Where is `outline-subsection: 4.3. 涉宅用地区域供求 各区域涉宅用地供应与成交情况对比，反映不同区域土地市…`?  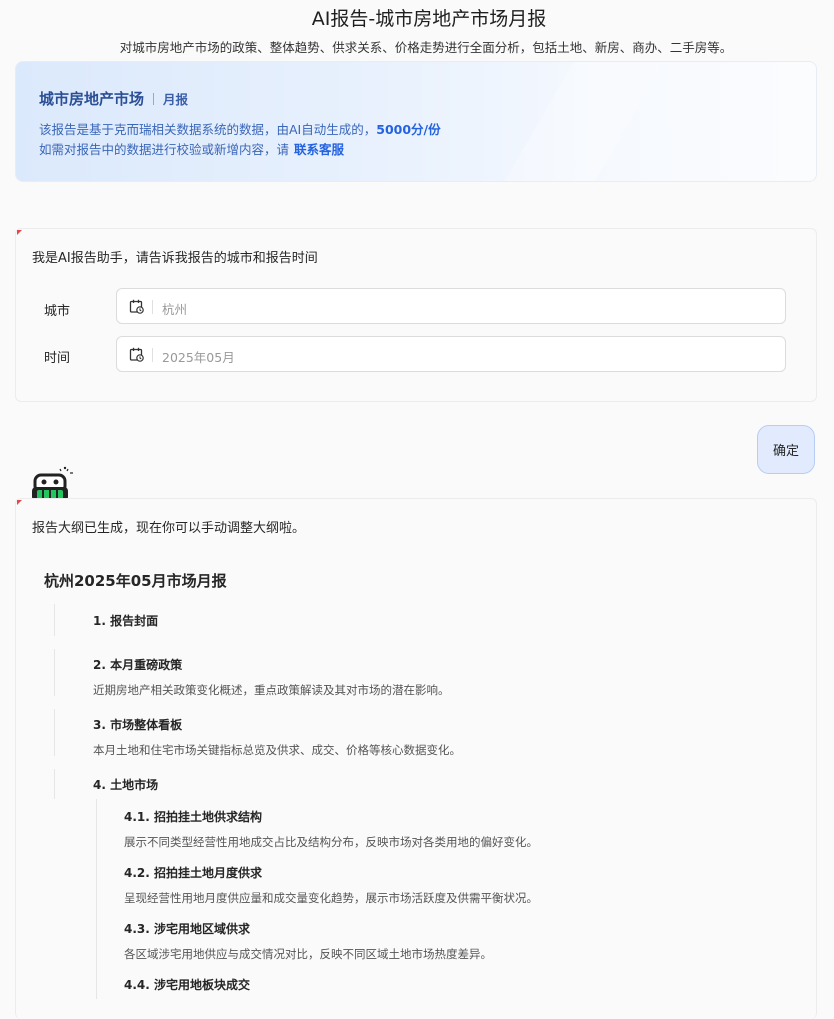 outline-subsection: 4.3. 涉宅用地区域供求 各区域涉宅用地供应与成交情况对比，反映不同区域土地市… is located at coordinates (308, 941).